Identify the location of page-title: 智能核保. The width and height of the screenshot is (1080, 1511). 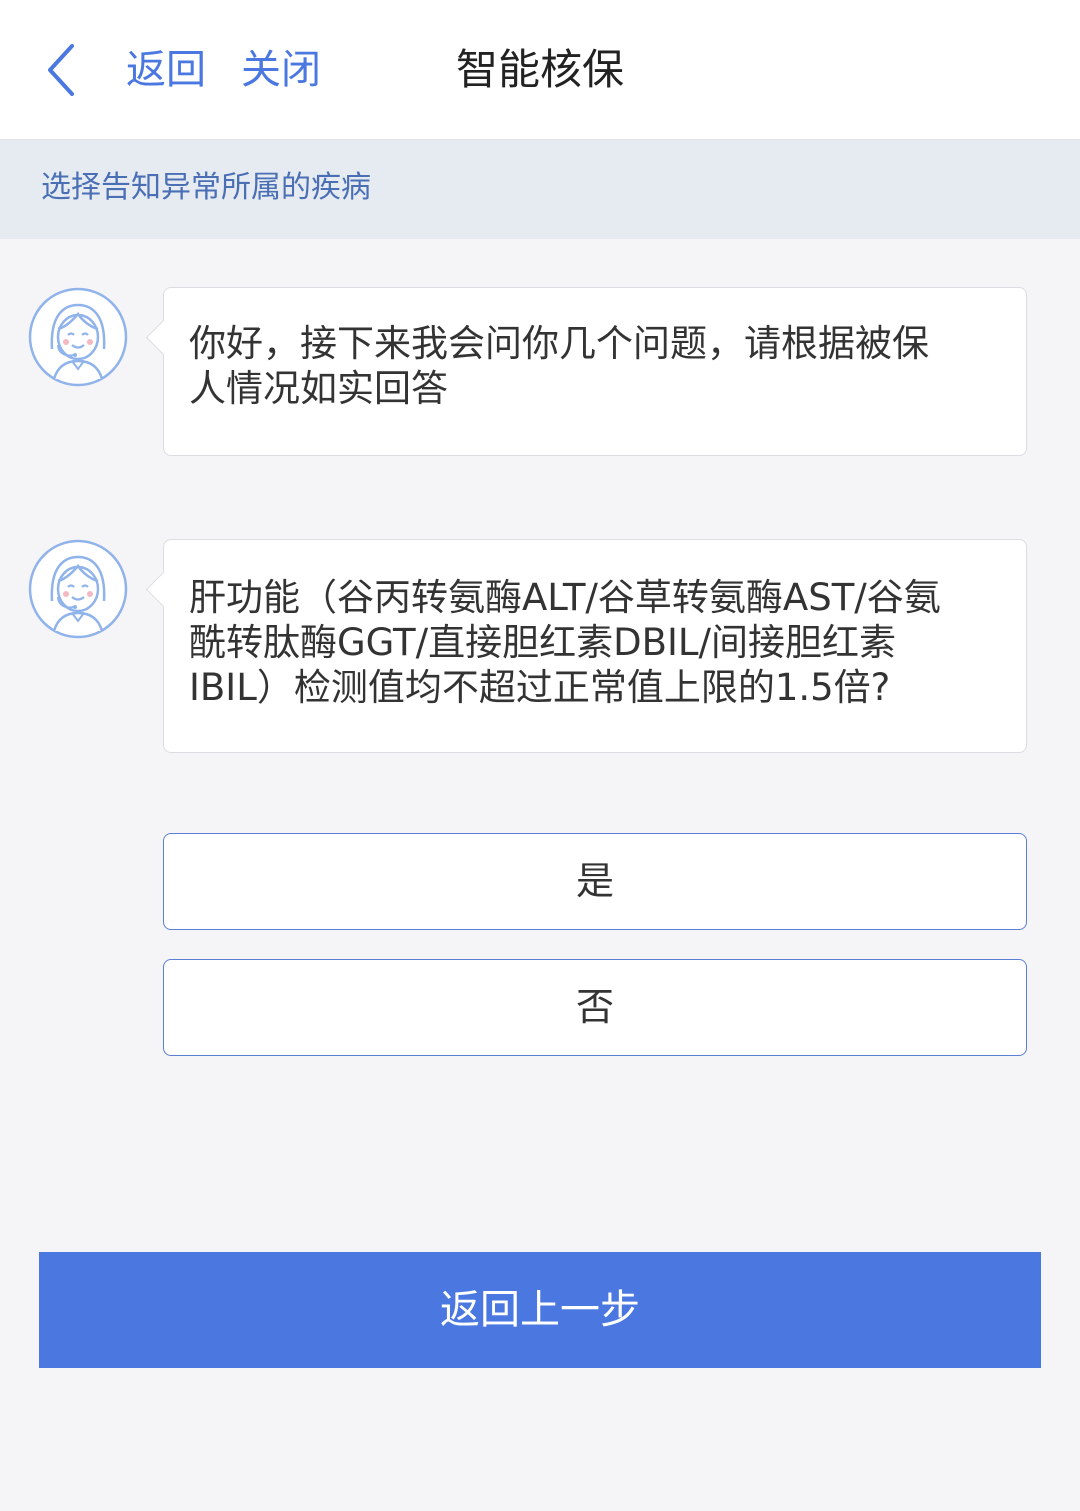
(539, 69).